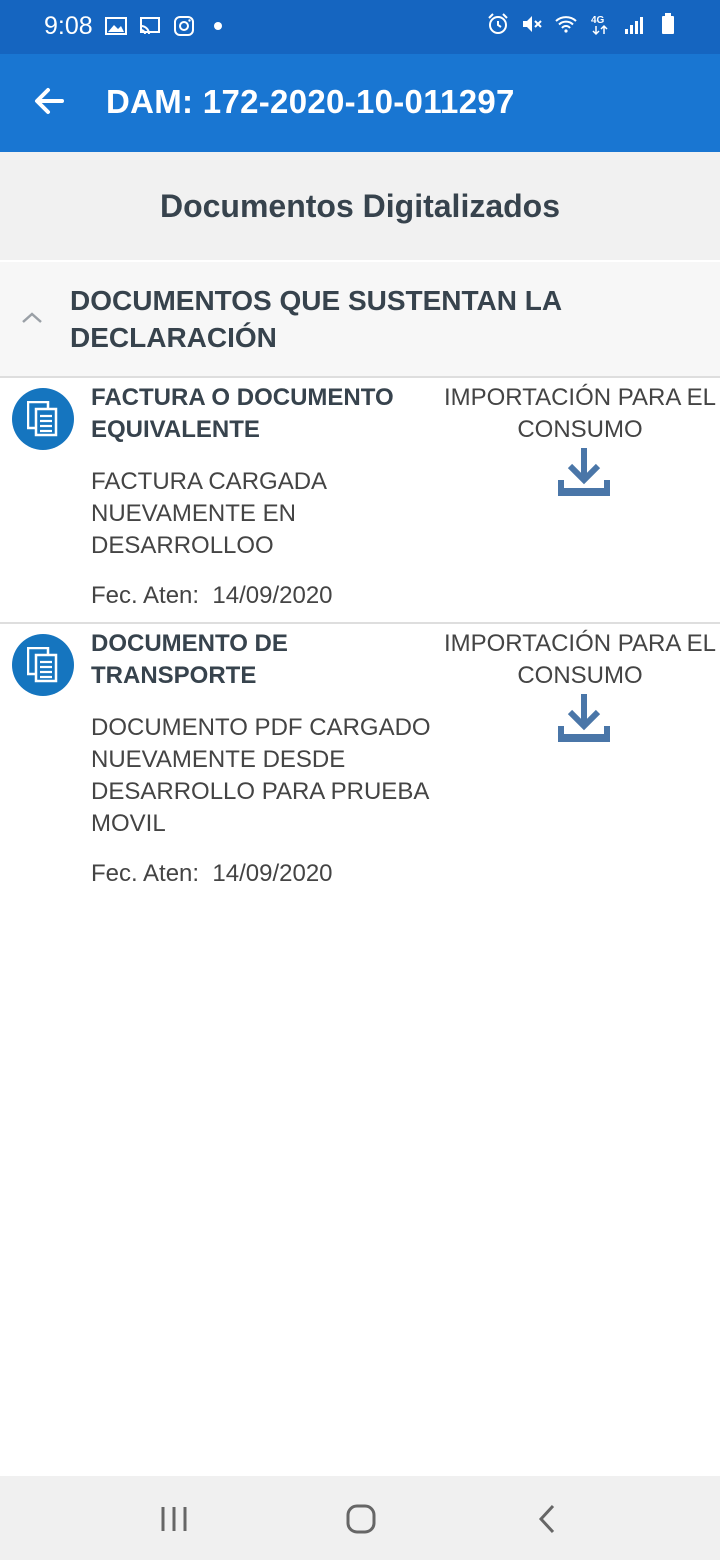 The width and height of the screenshot is (720, 1560). What do you see at coordinates (68, 26) in the screenshot?
I see `status-time: 9:08` at bounding box center [68, 26].